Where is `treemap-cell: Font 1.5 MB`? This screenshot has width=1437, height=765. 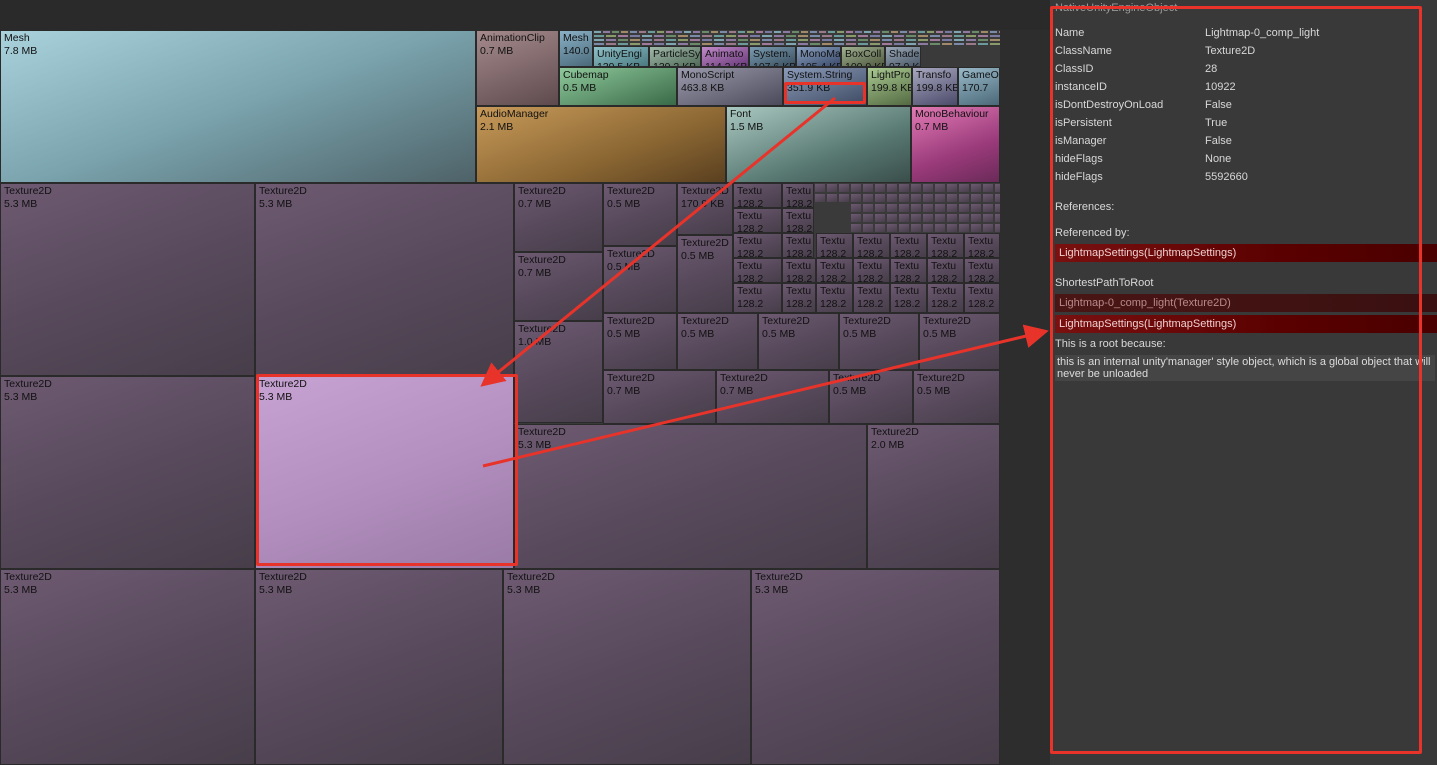 treemap-cell: Font 1.5 MB is located at coordinates (818, 144).